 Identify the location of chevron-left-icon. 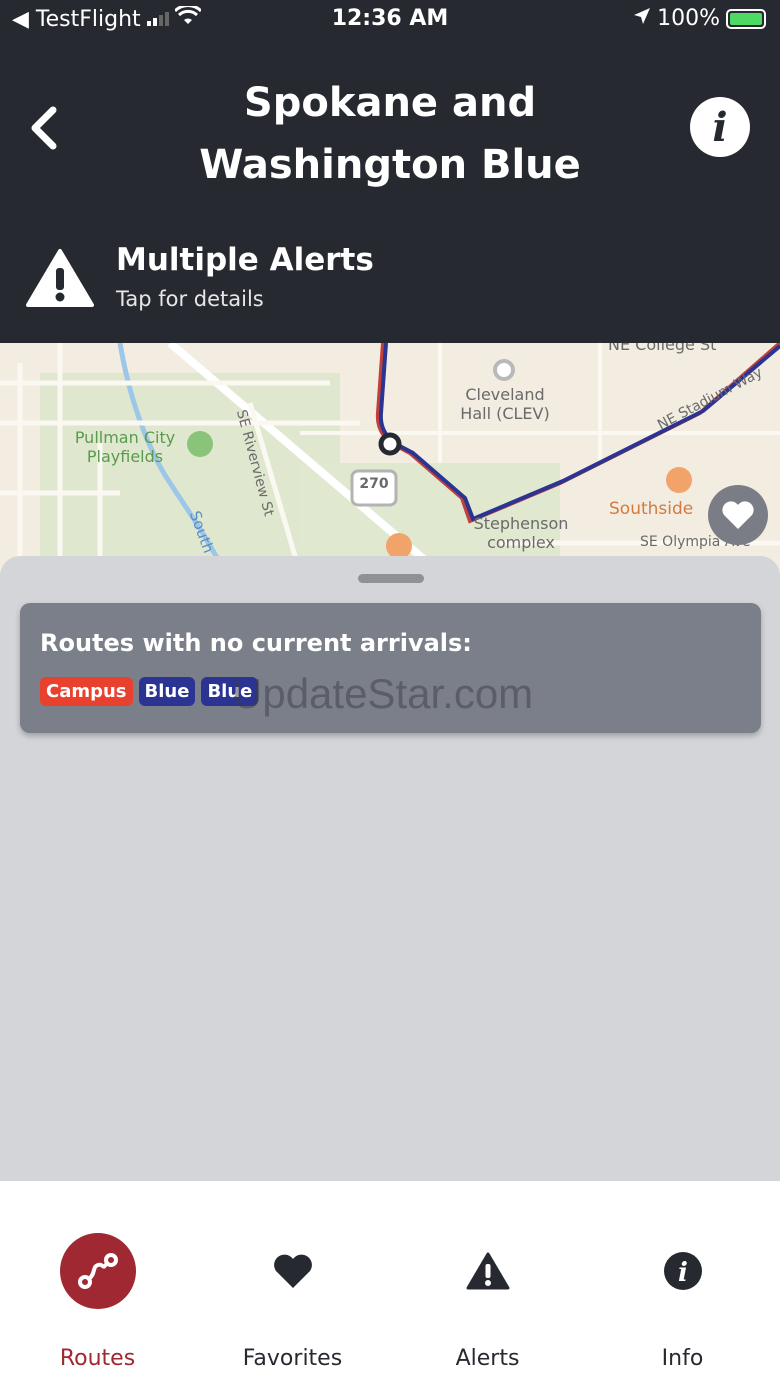
(44, 128).